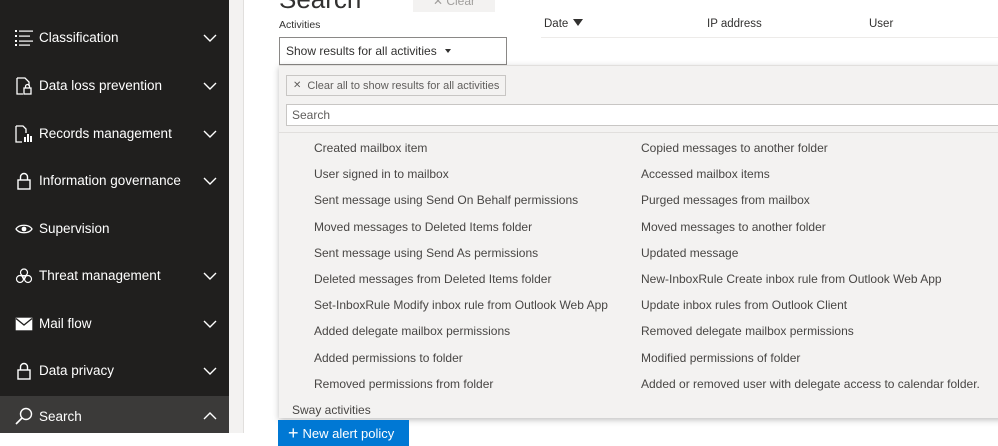 This screenshot has height=446, width=998. I want to click on clear-button: ✕ Clear, so click(454, 6).